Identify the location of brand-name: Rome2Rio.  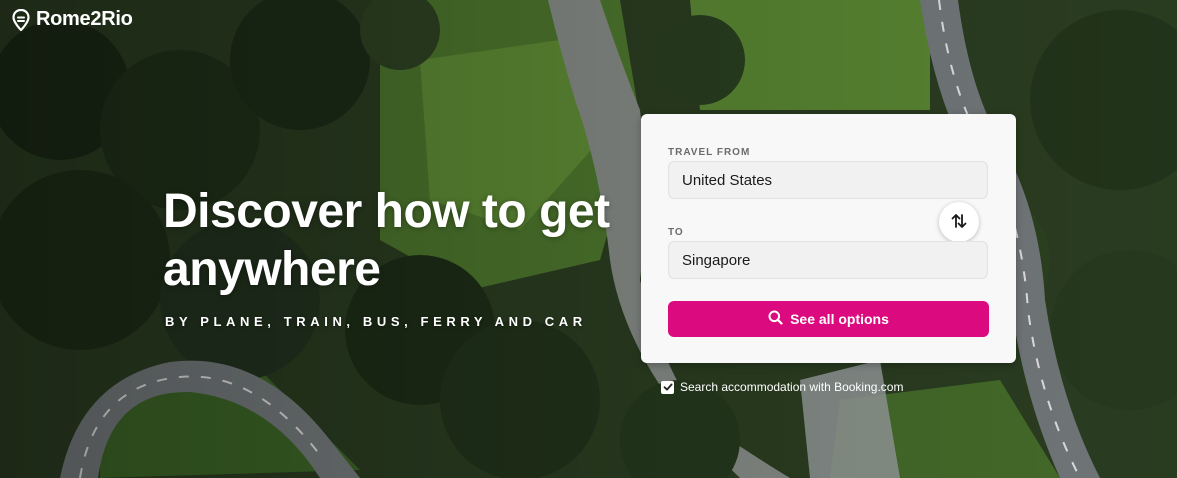
(84, 19).